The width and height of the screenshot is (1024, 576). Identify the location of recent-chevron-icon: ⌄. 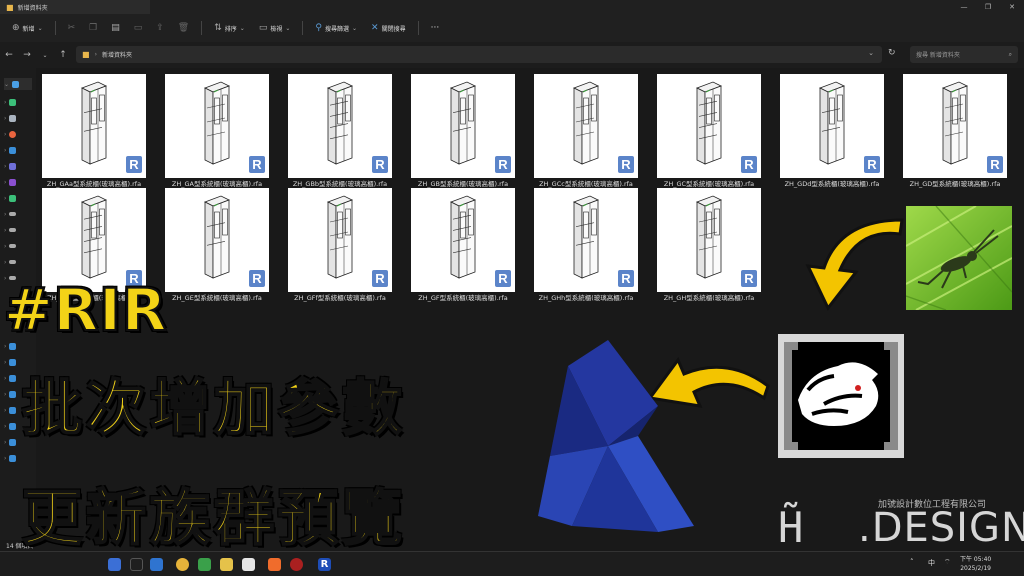
(45, 55).